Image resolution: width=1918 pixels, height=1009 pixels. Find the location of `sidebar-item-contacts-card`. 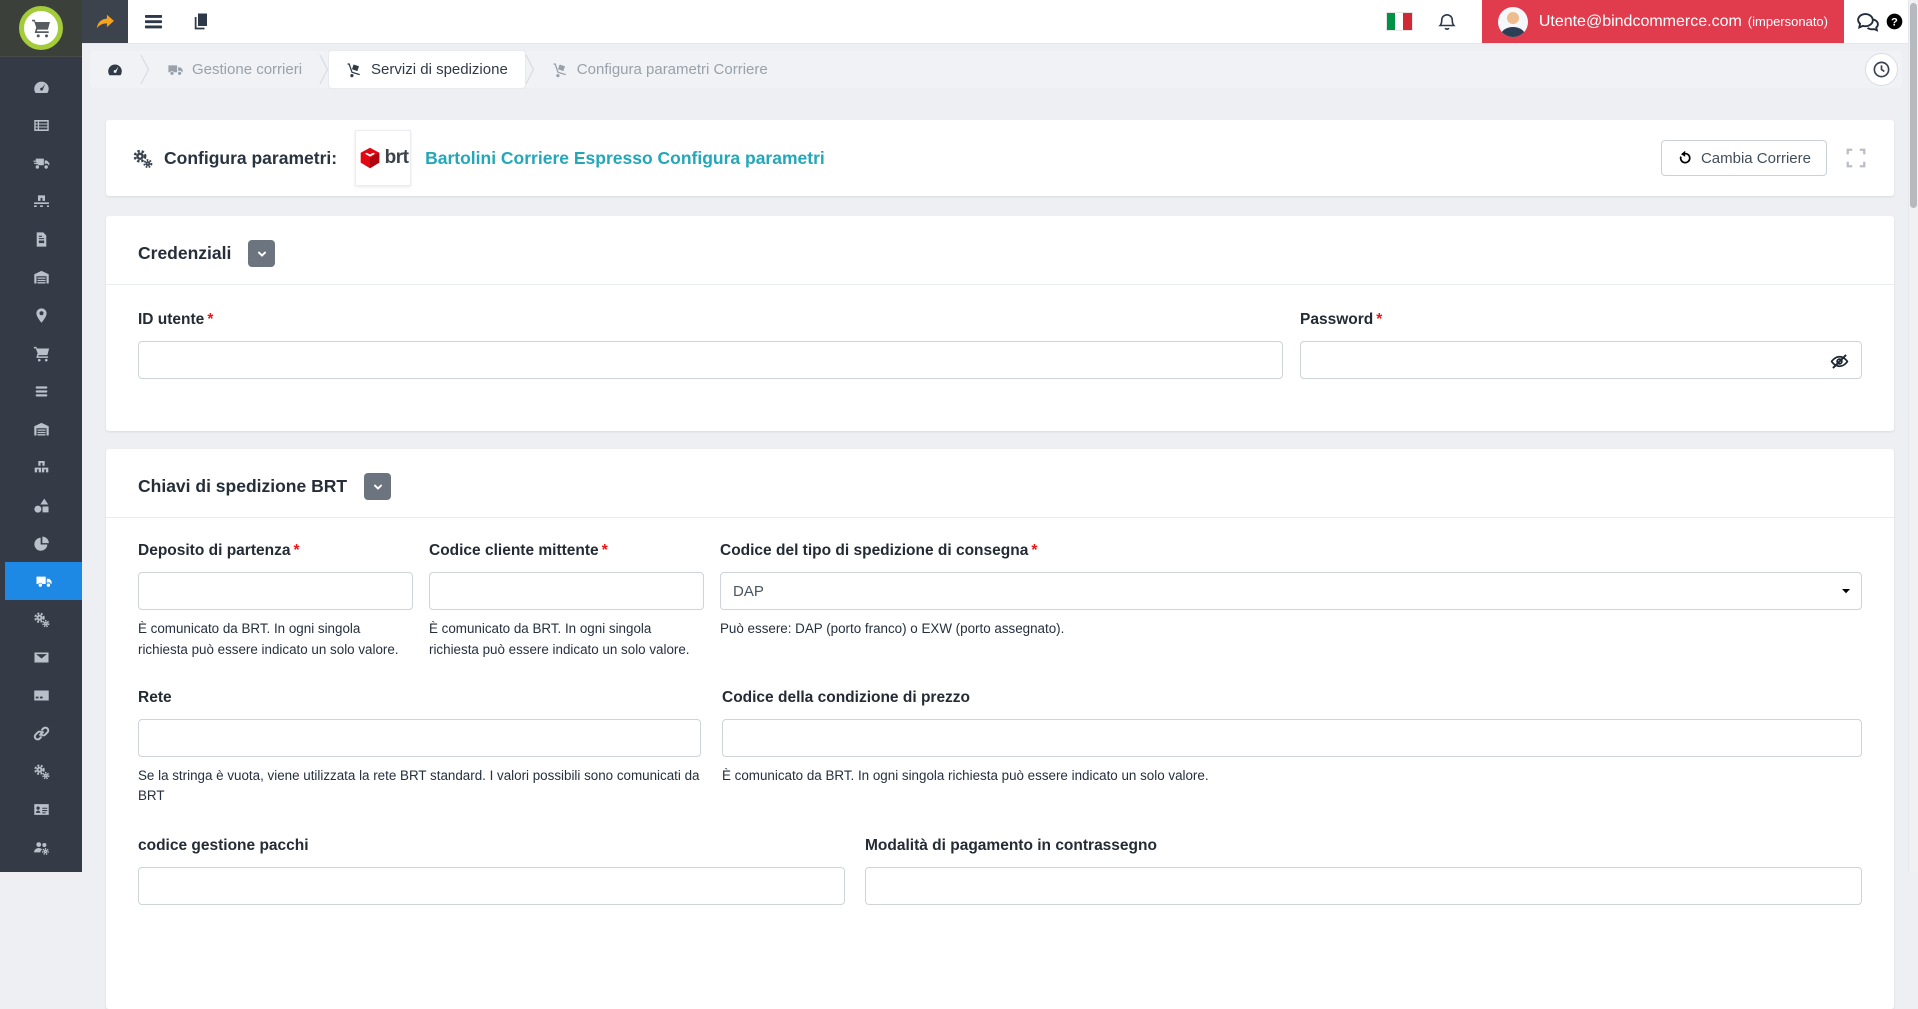

sidebar-item-contacts-card is located at coordinates (41, 809).